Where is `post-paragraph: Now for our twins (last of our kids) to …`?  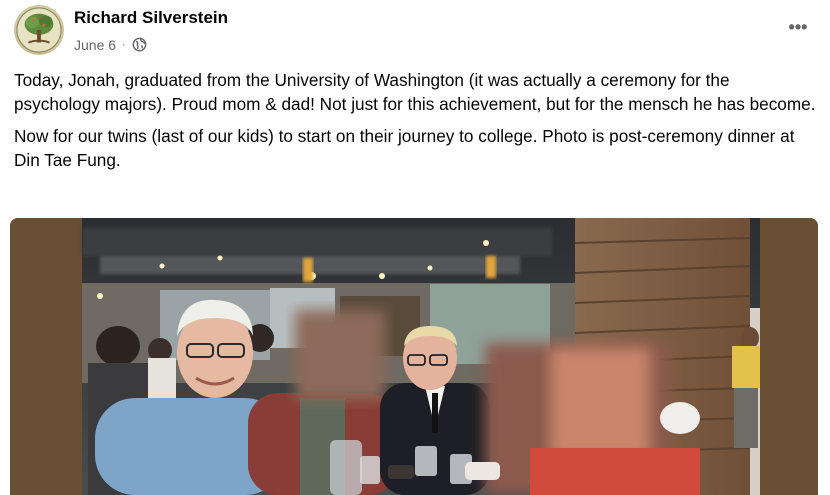
post-paragraph: Now for our twins (last of our kids) to … is located at coordinates (404, 148).